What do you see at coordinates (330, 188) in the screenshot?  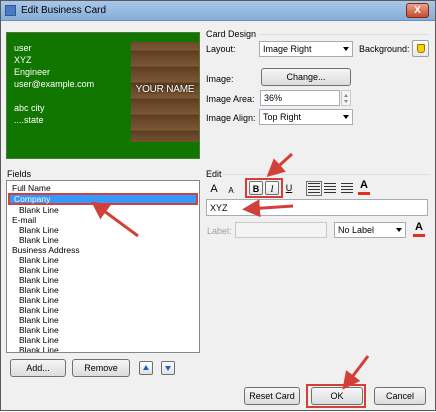 I see `align-center-icon` at bounding box center [330, 188].